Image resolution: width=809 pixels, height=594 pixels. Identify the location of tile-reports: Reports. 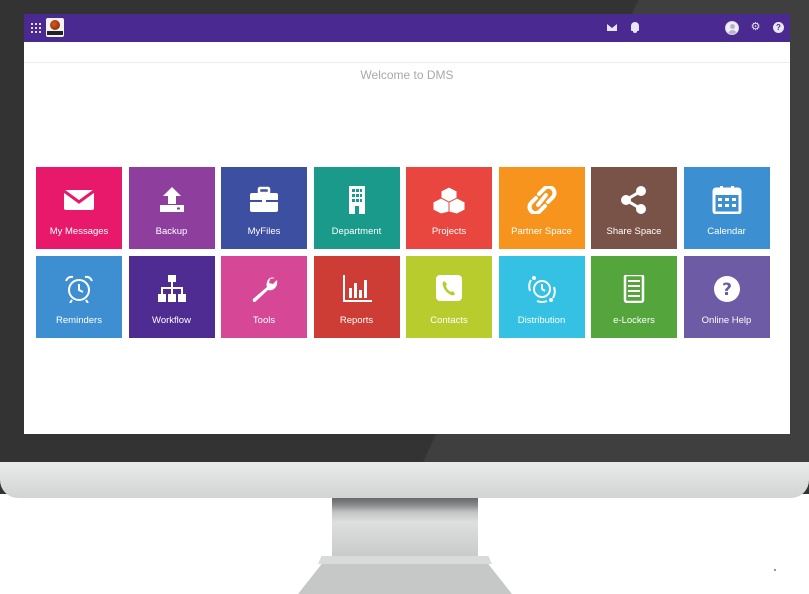
(356, 297).